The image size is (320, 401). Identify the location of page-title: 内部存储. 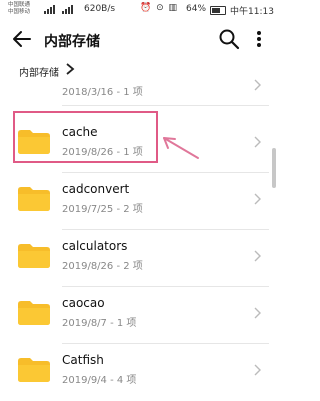
(72, 42).